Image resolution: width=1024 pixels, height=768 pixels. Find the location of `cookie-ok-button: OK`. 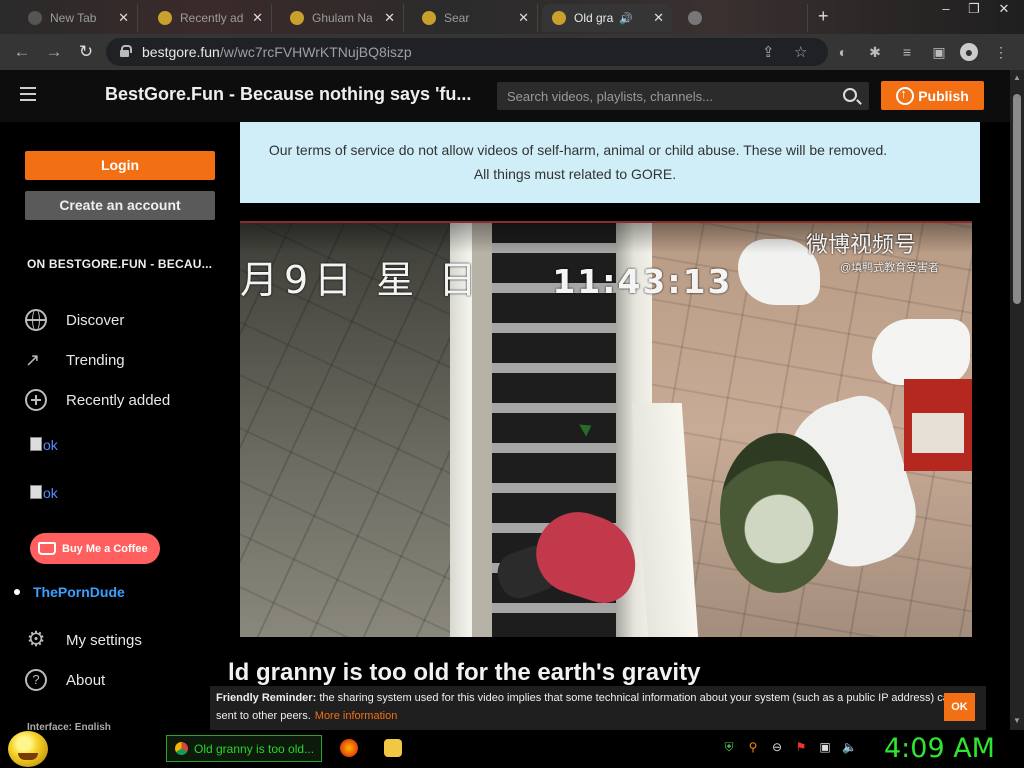

cookie-ok-button: OK is located at coordinates (959, 707).